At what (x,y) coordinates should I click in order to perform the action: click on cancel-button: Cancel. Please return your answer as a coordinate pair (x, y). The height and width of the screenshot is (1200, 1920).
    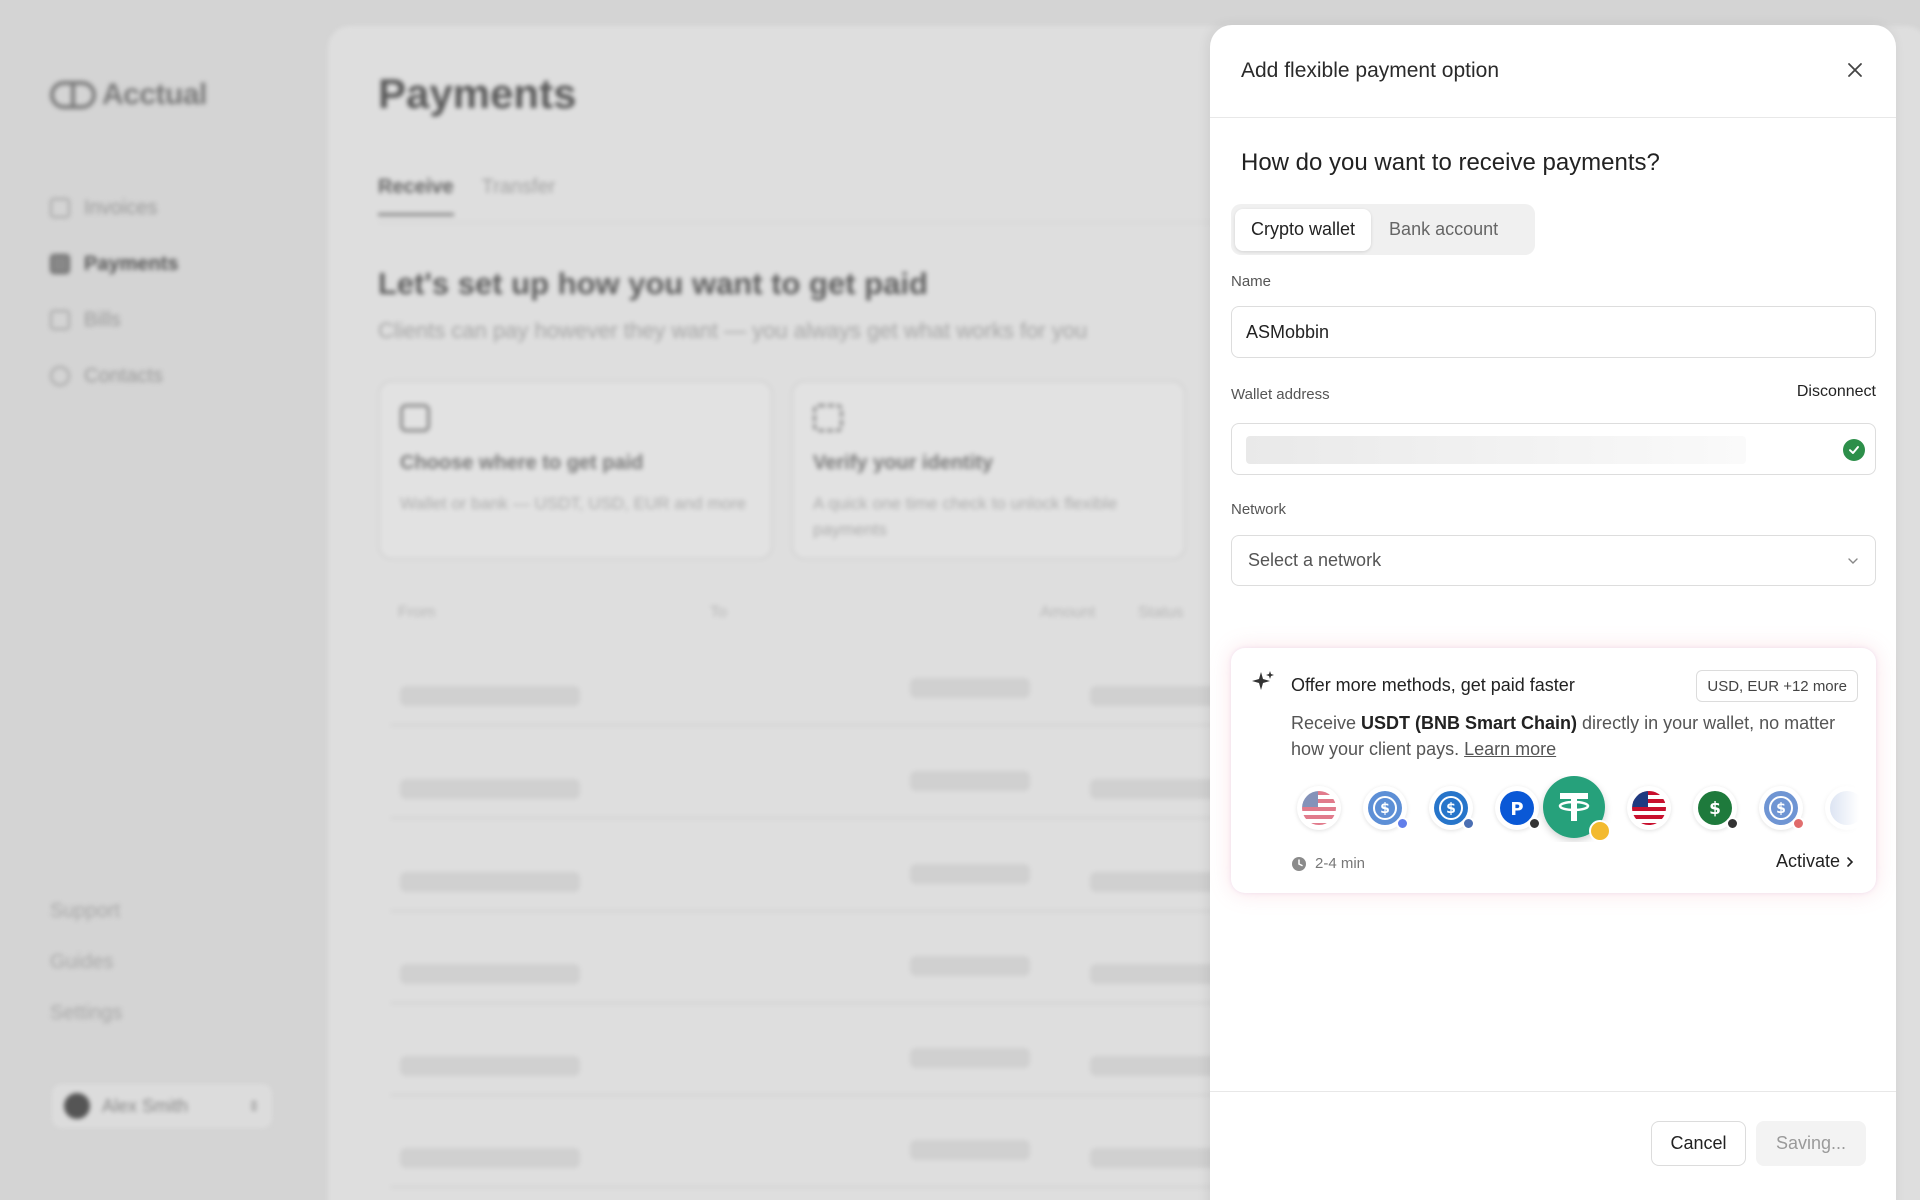
    Looking at the image, I should click on (1698, 1143).